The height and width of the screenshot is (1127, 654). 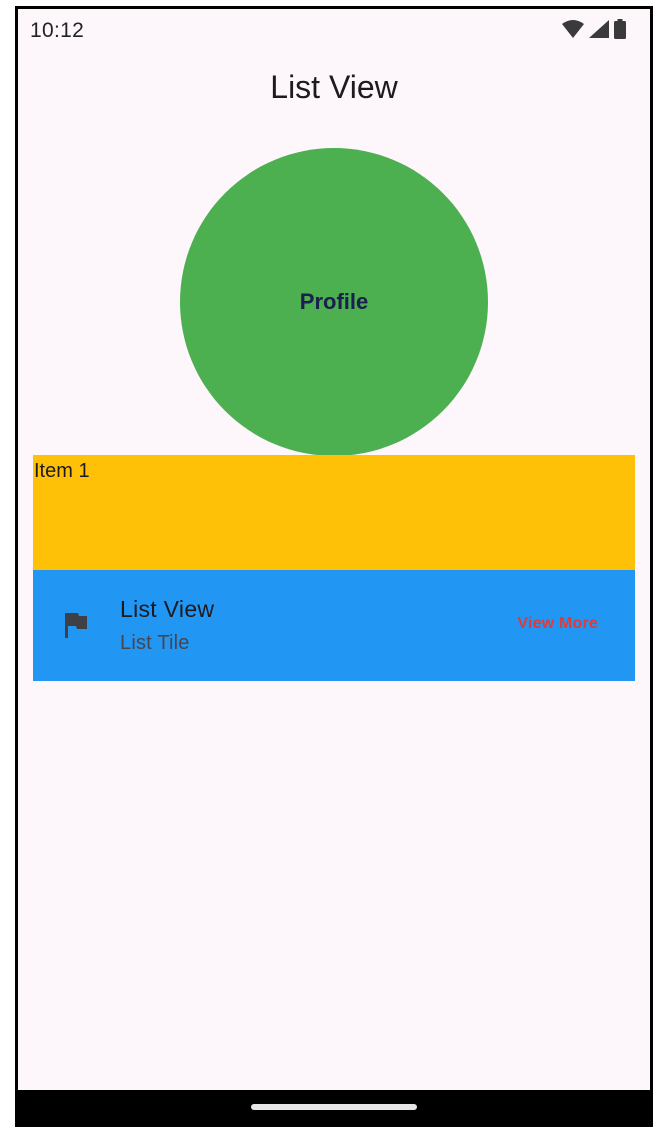 What do you see at coordinates (167, 609) in the screenshot?
I see `list-tile-title: List View` at bounding box center [167, 609].